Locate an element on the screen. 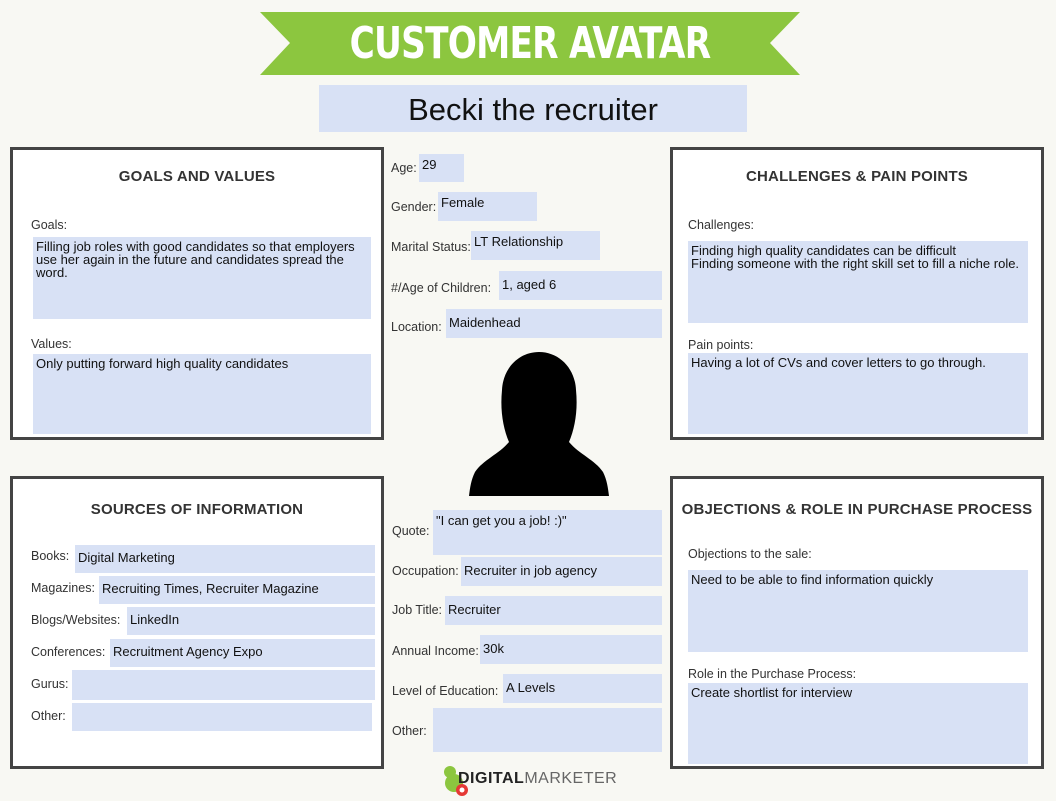 The height and width of the screenshot is (801, 1056). challenges-label: Challenges: is located at coordinates (721, 225).